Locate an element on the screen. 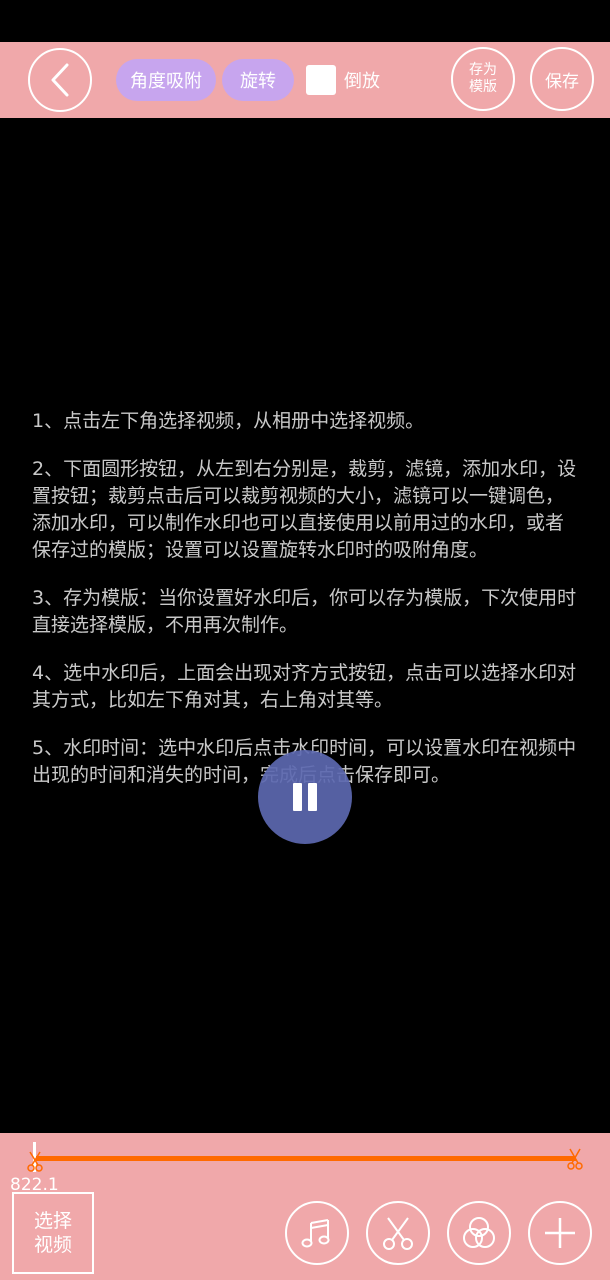 Image resolution: width=610 pixels, height=1280 pixels. timeline-track is located at coordinates (305, 1158).